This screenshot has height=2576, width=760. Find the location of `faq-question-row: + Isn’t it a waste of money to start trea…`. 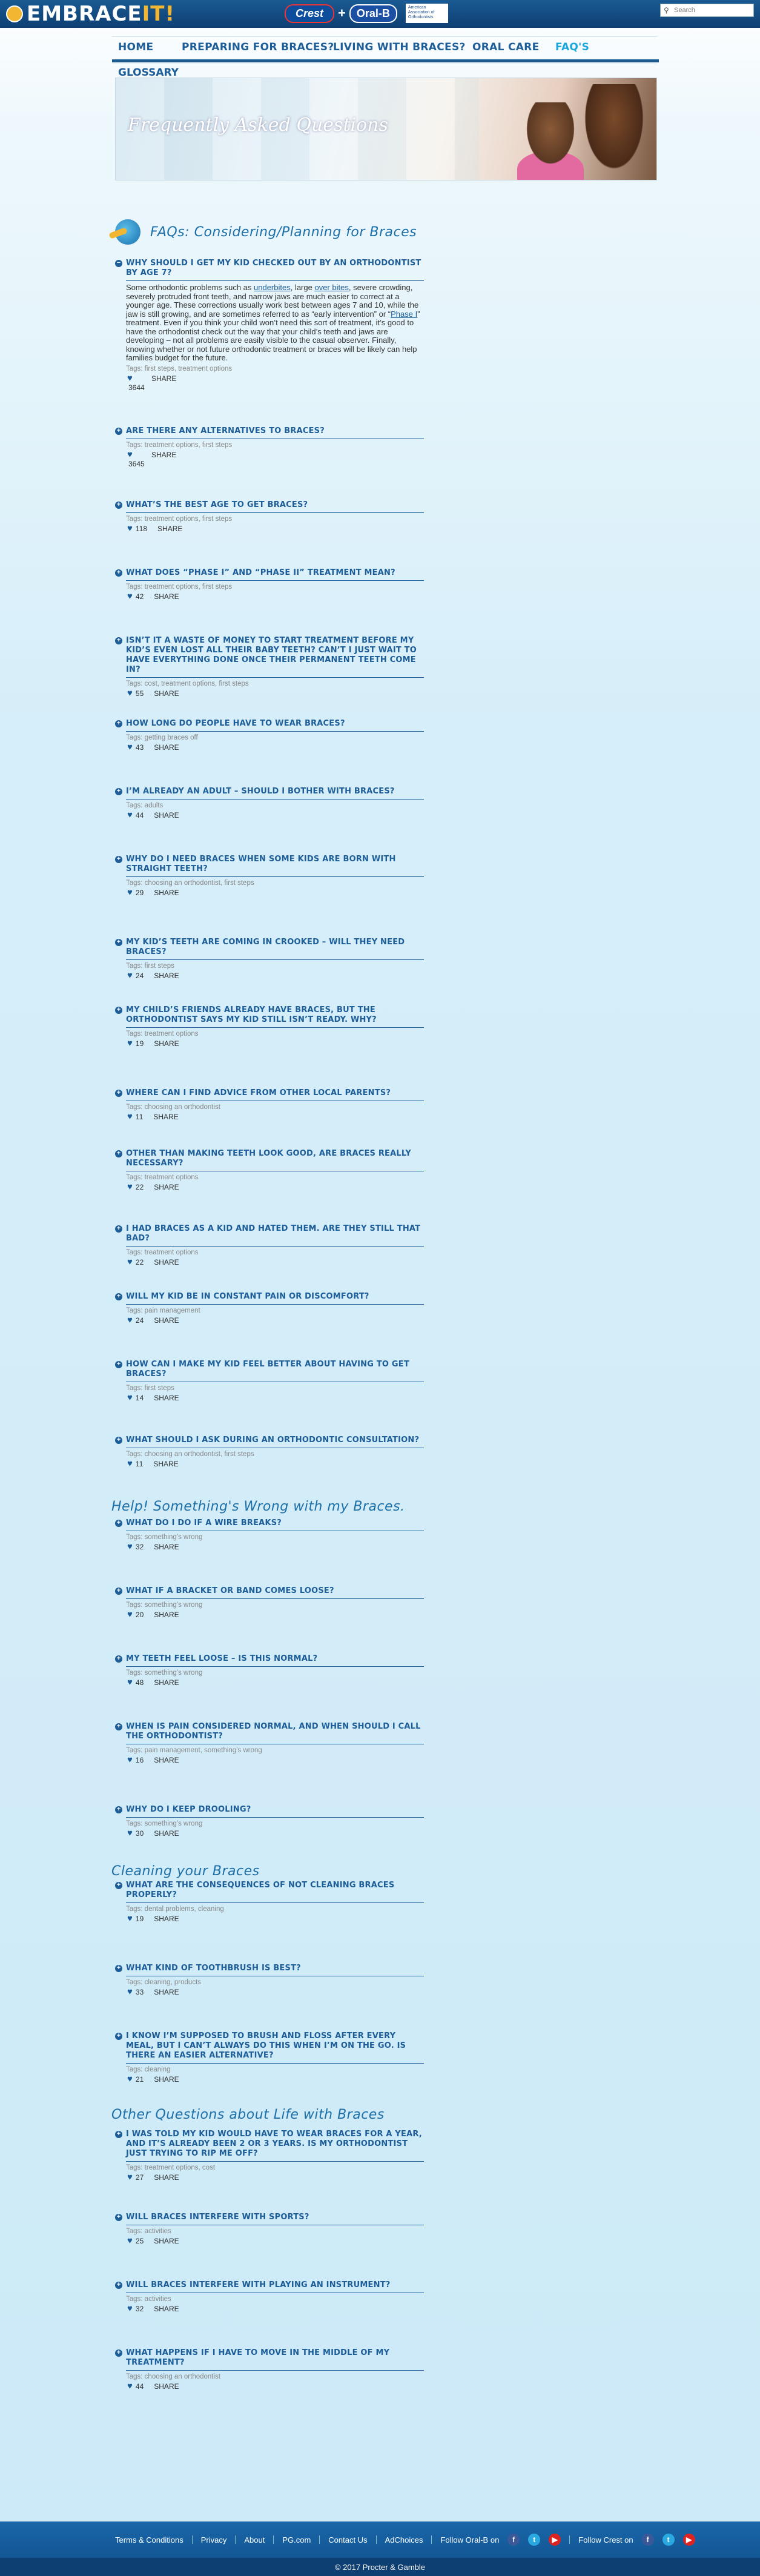

faq-question-row: + Isn’t it a waste of money to start trea… is located at coordinates (269, 655).